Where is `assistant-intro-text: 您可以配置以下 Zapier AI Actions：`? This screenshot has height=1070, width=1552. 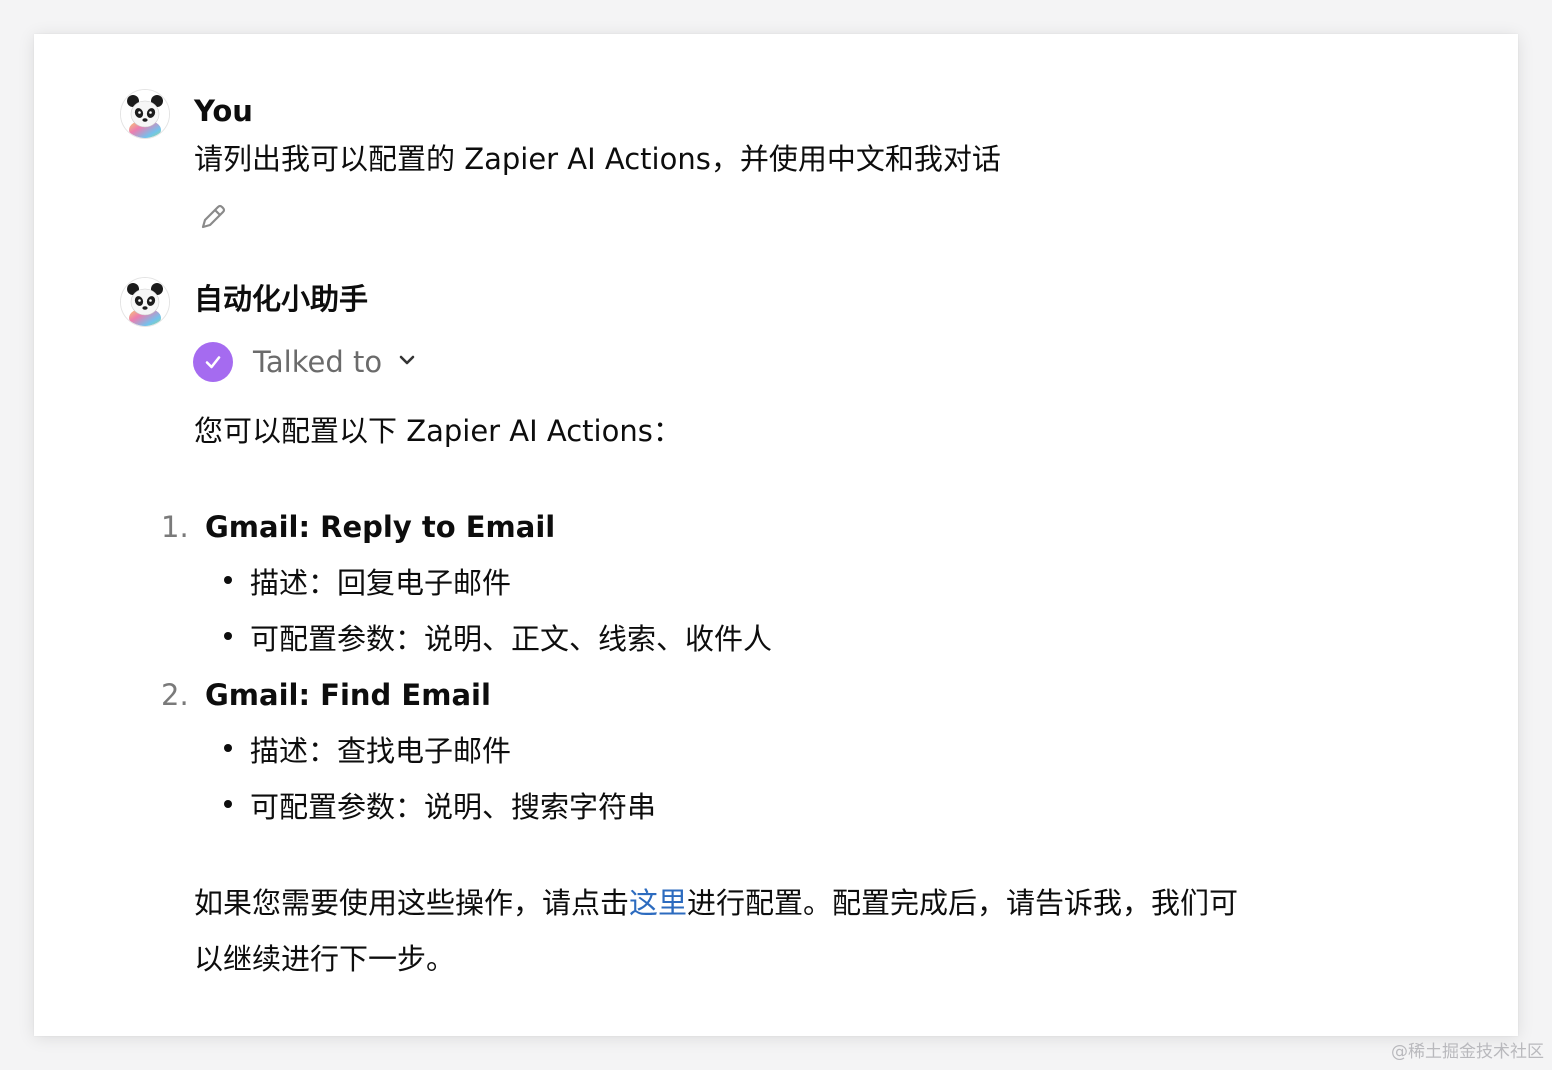 assistant-intro-text: 您可以配置以下 Zapier AI Actions： is located at coordinates (438, 431).